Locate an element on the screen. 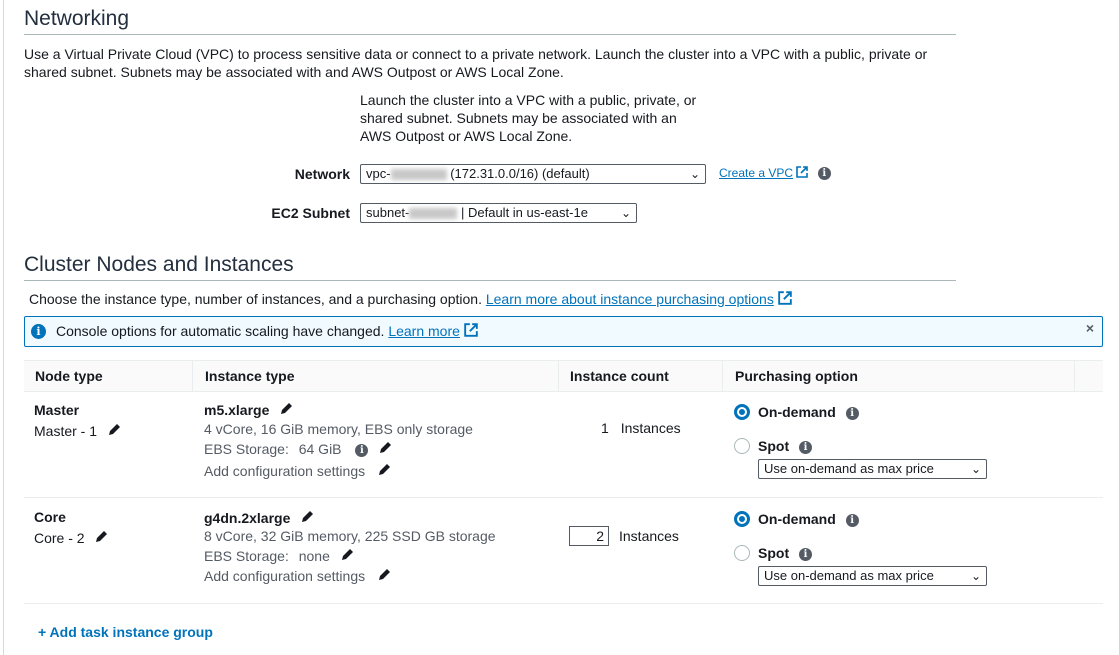  banner-learn-more-link: Learn more is located at coordinates (424, 331).